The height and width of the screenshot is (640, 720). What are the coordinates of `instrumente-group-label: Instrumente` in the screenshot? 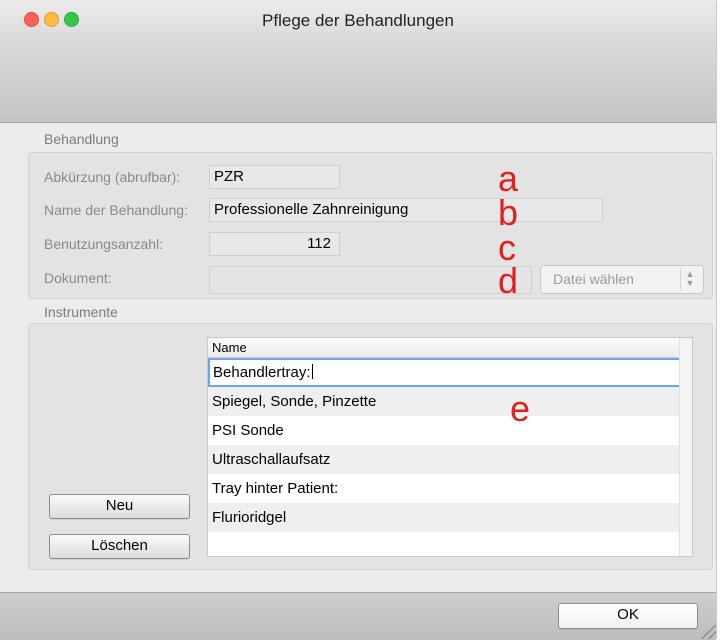 It's located at (81, 312).